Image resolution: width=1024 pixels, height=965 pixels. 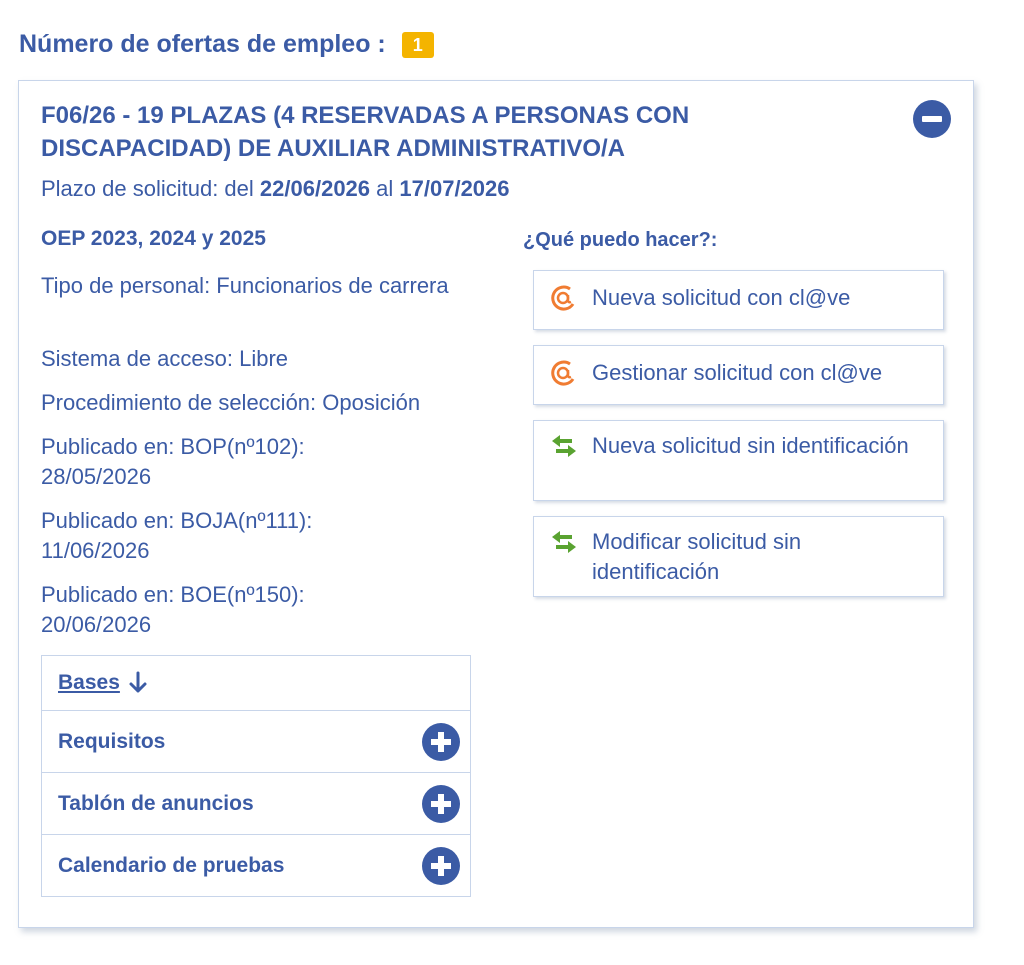 I want to click on collapse-minus-icon, so click(x=932, y=119).